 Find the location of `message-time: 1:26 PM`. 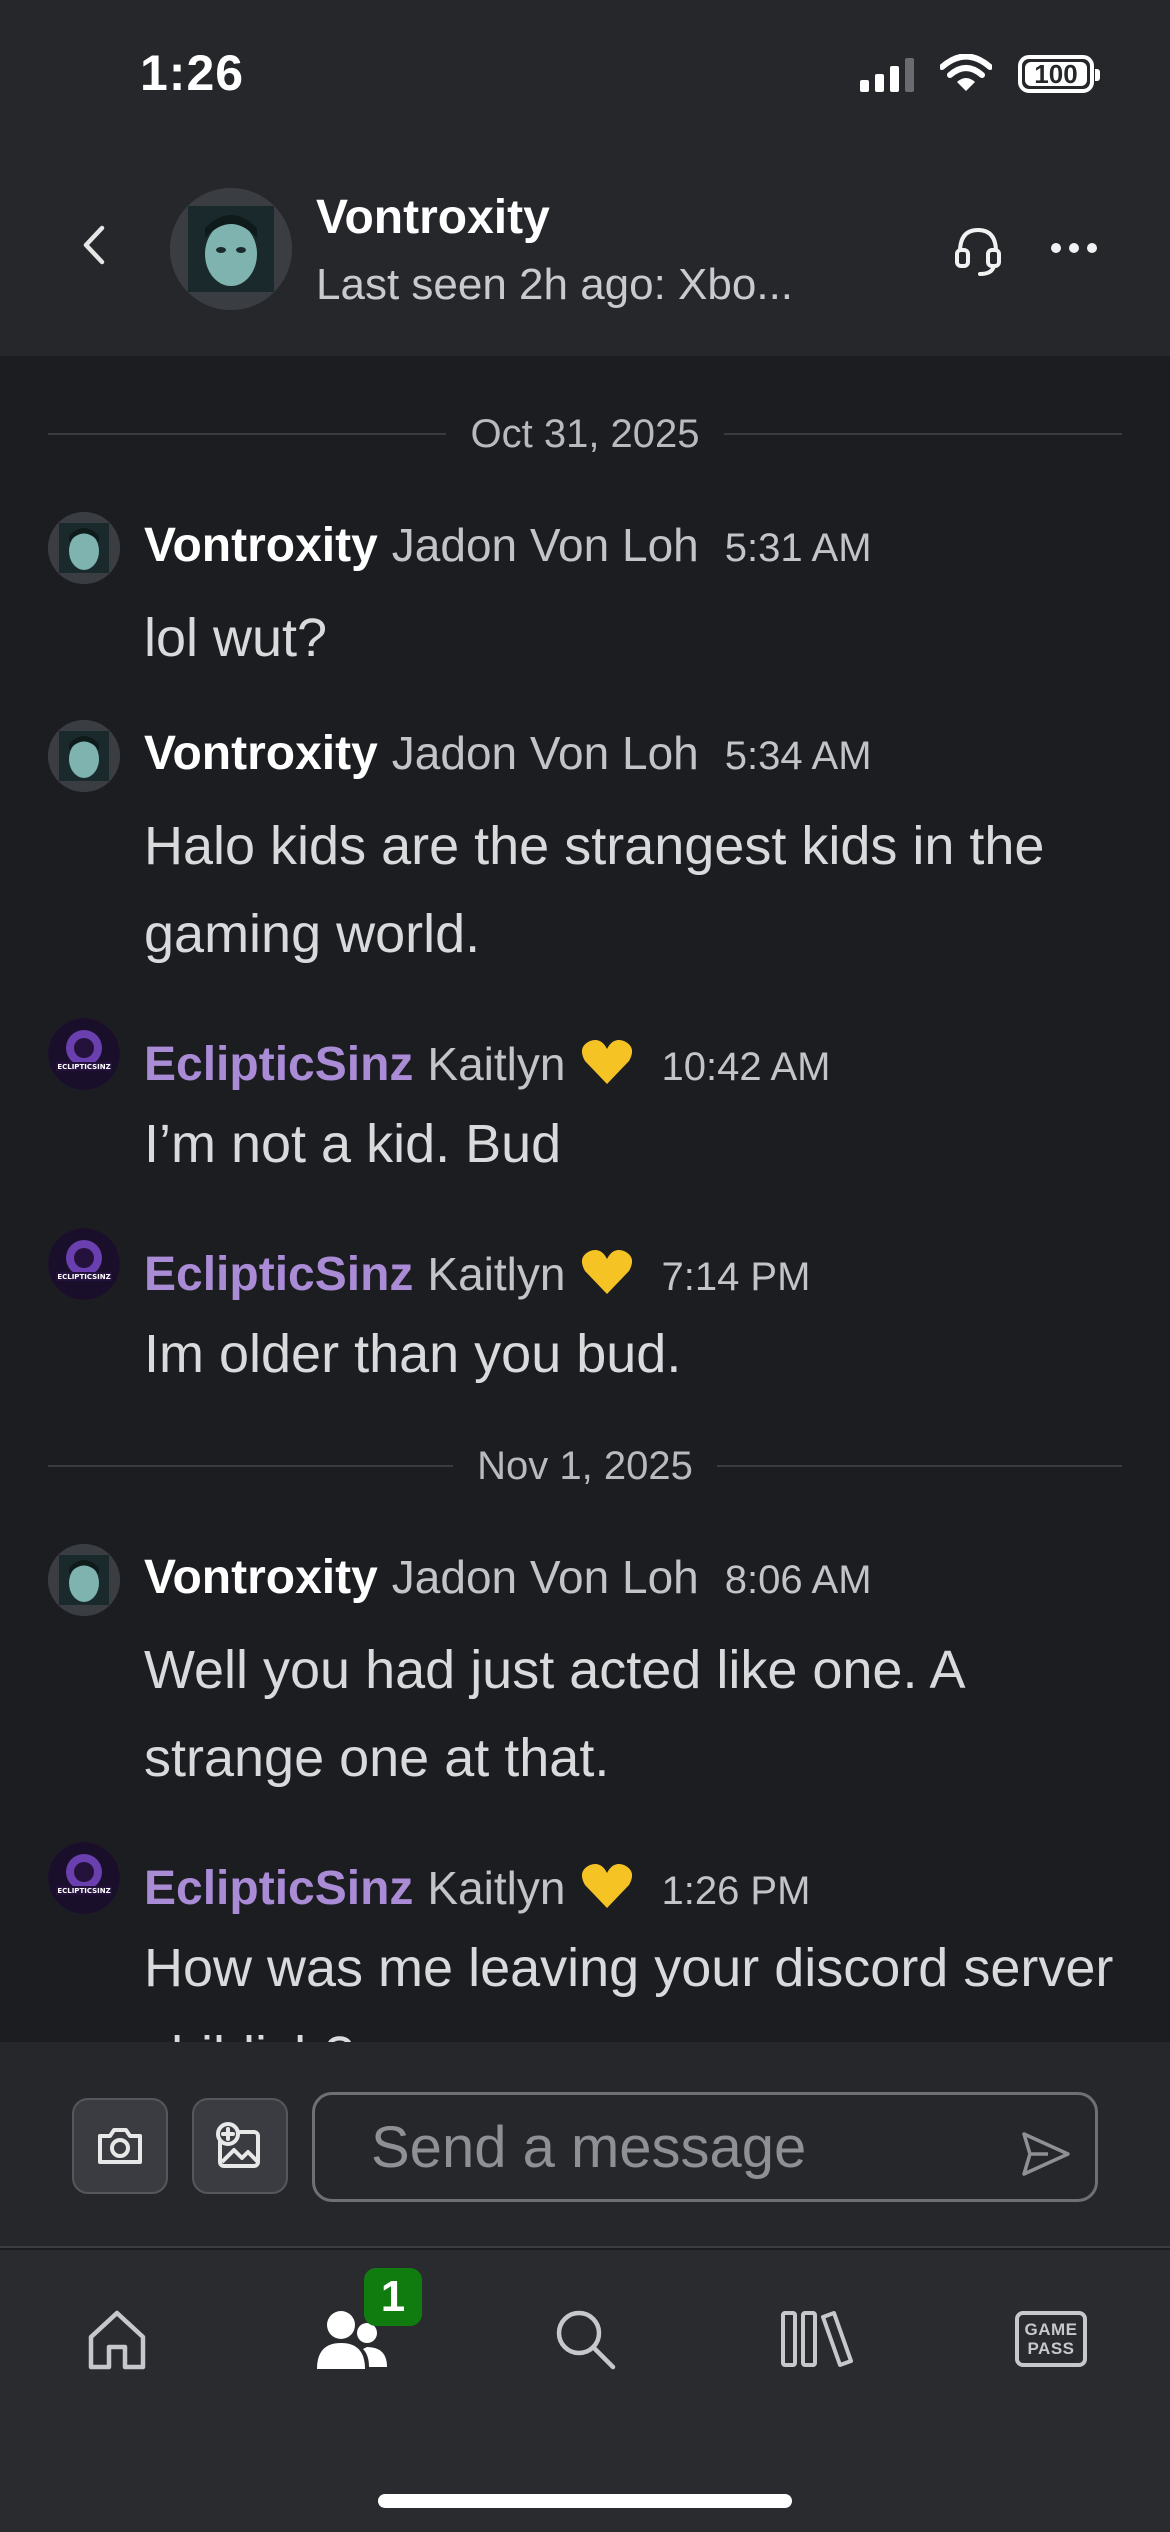

message-time: 1:26 PM is located at coordinates (736, 1891).